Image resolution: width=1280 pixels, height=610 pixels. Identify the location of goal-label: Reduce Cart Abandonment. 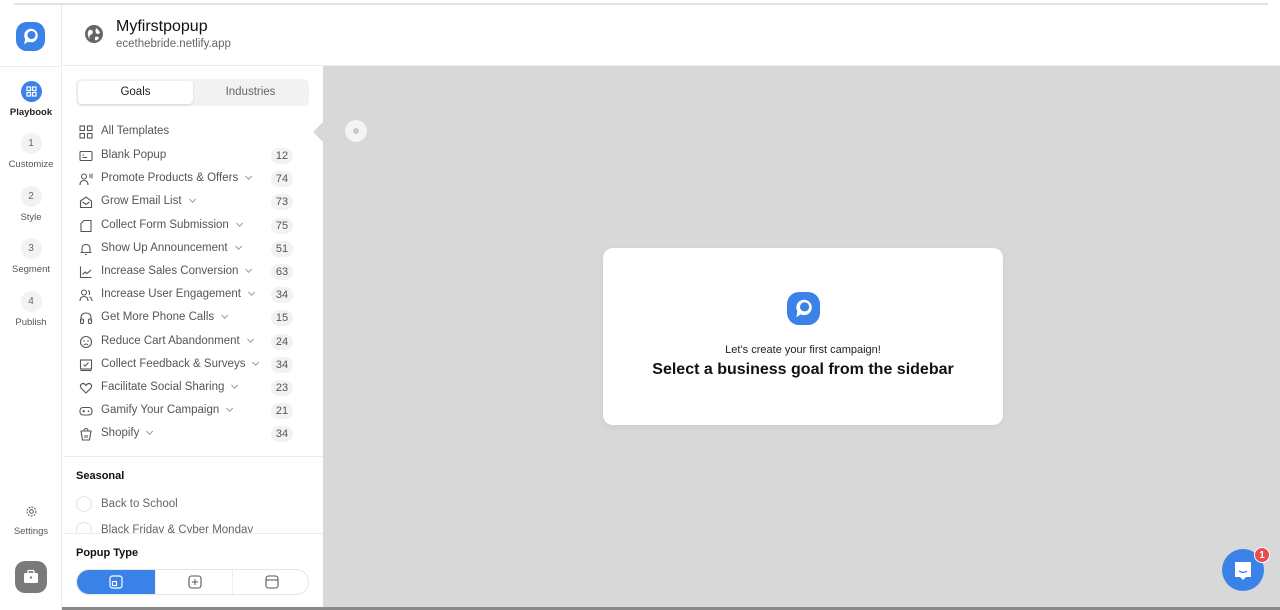
(177, 341).